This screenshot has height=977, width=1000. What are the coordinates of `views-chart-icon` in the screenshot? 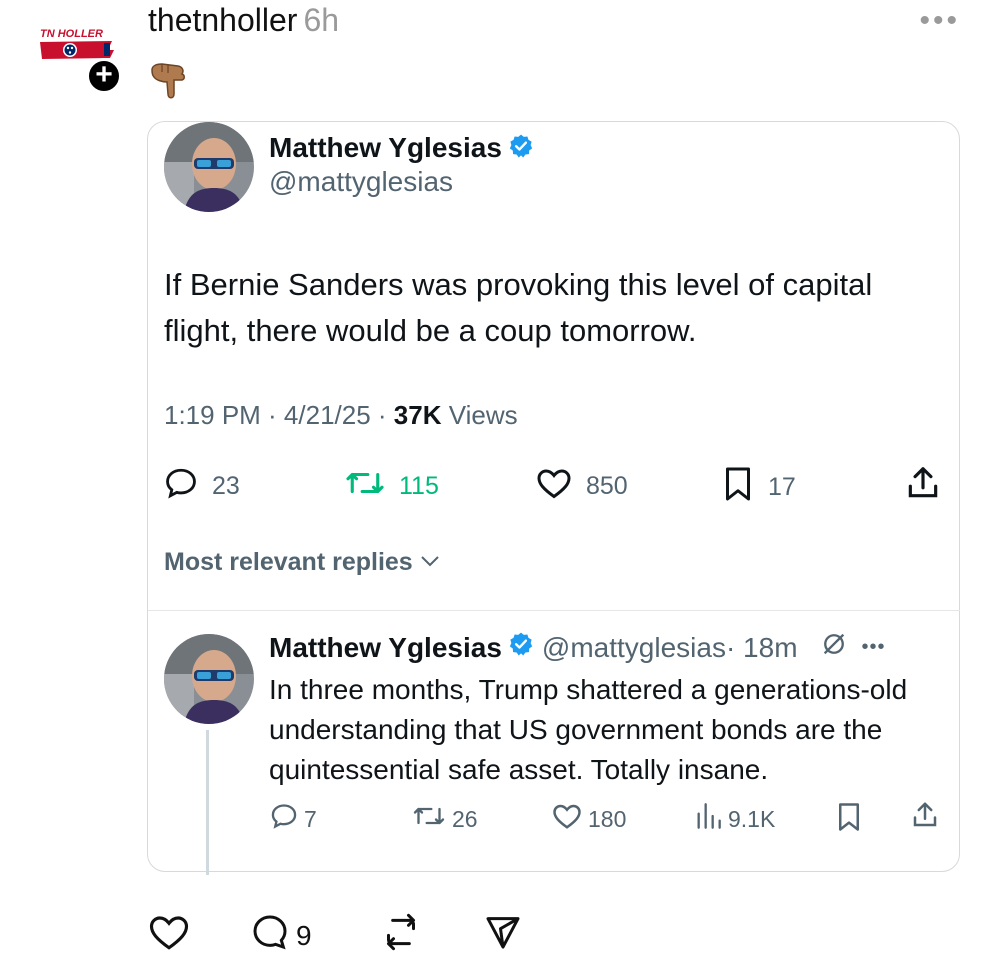 It's located at (708, 819).